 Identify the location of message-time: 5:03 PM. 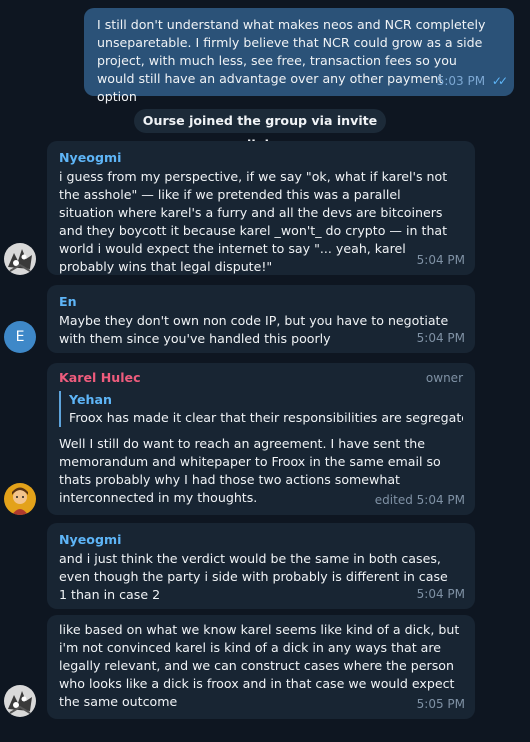
(461, 81).